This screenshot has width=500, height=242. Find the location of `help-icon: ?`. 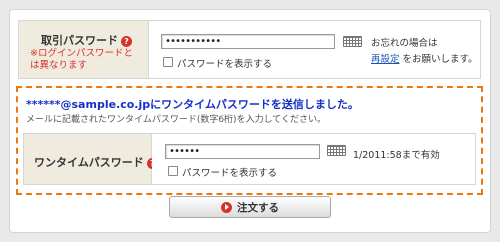

help-icon: ? is located at coordinates (126, 41).